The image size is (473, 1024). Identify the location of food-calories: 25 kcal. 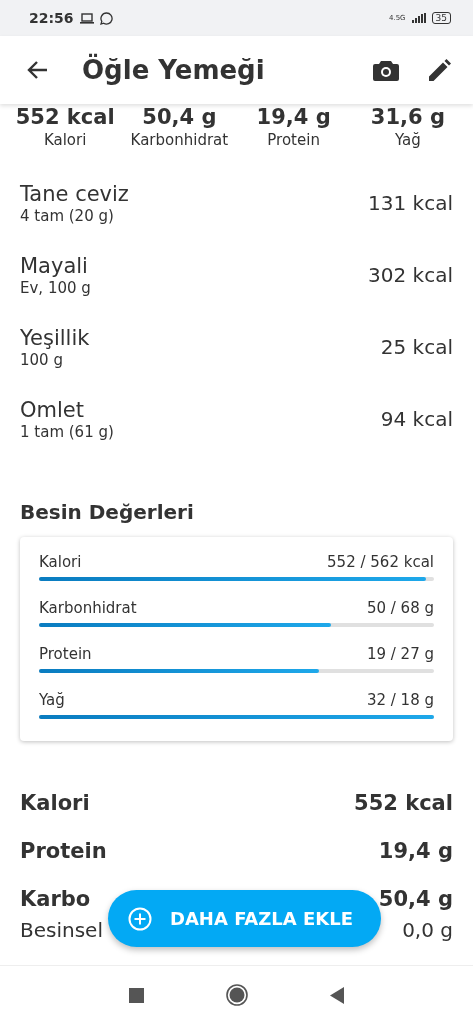
(416, 347).